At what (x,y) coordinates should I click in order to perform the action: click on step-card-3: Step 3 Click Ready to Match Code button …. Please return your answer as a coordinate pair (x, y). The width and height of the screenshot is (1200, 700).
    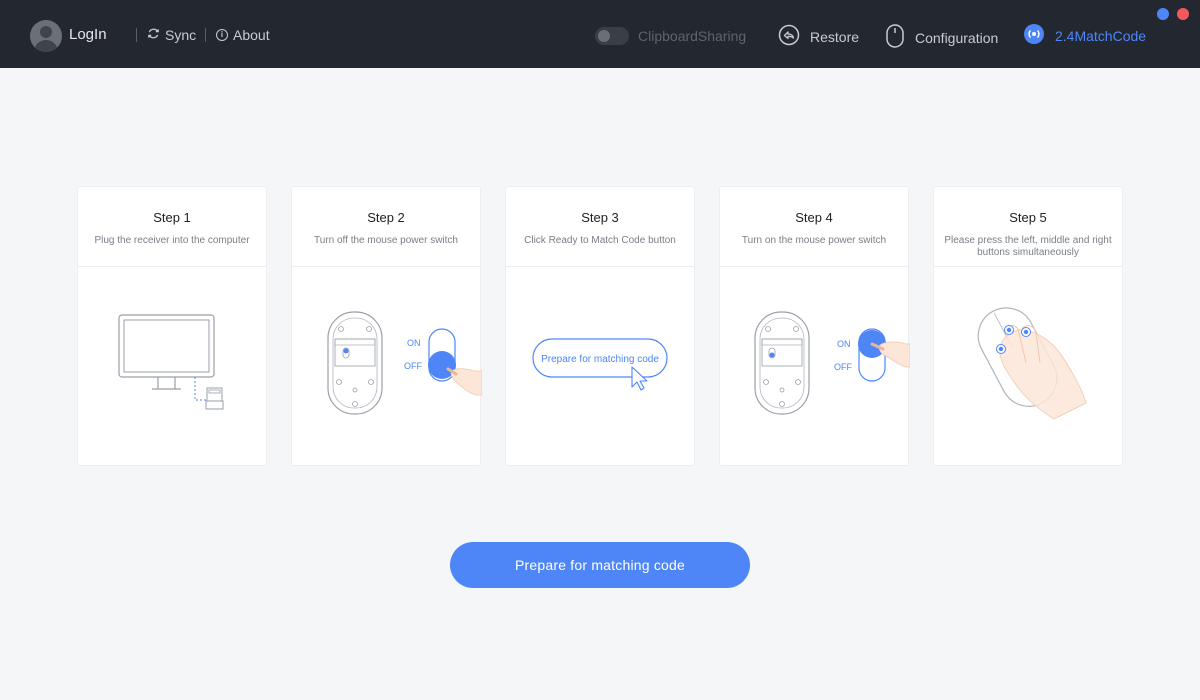
    Looking at the image, I should click on (600, 326).